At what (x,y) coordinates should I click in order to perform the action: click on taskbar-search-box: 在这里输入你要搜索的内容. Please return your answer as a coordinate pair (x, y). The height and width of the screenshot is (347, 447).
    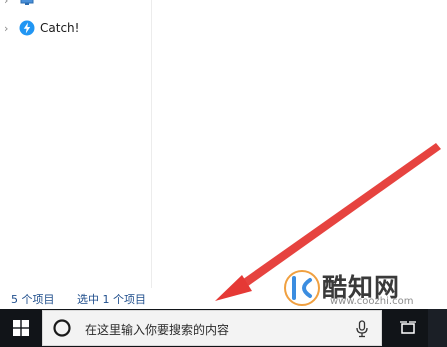
    Looking at the image, I should click on (212, 328).